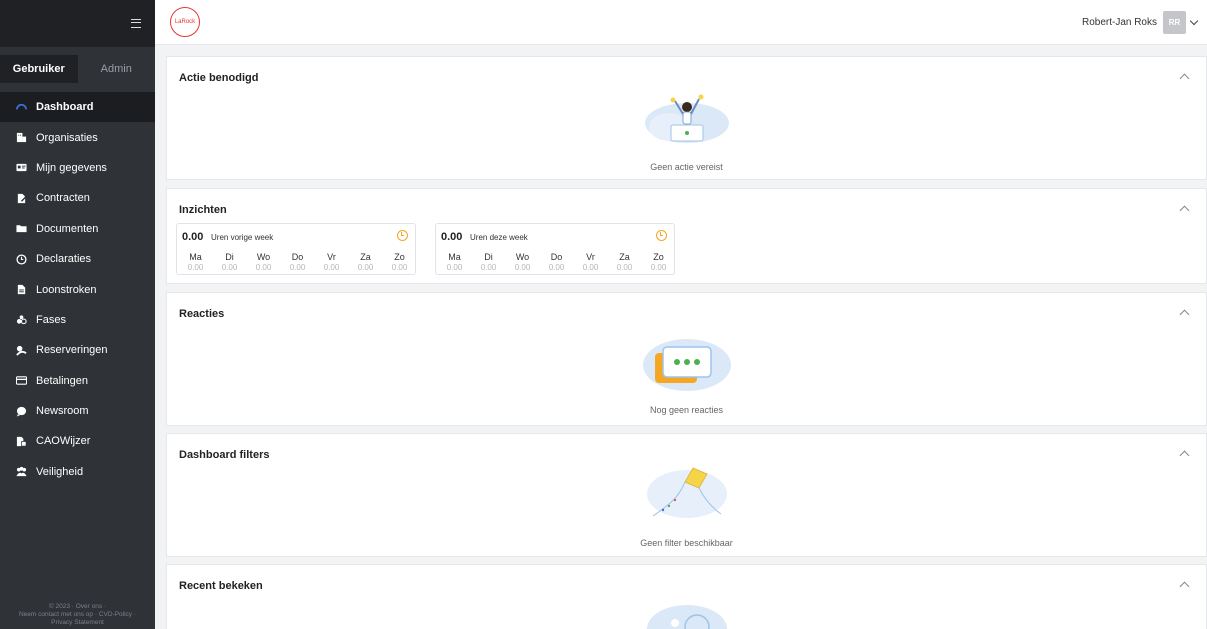 The image size is (1207, 629). What do you see at coordinates (63, 441) in the screenshot?
I see `sidebar-item-label: CAOWijzer` at bounding box center [63, 441].